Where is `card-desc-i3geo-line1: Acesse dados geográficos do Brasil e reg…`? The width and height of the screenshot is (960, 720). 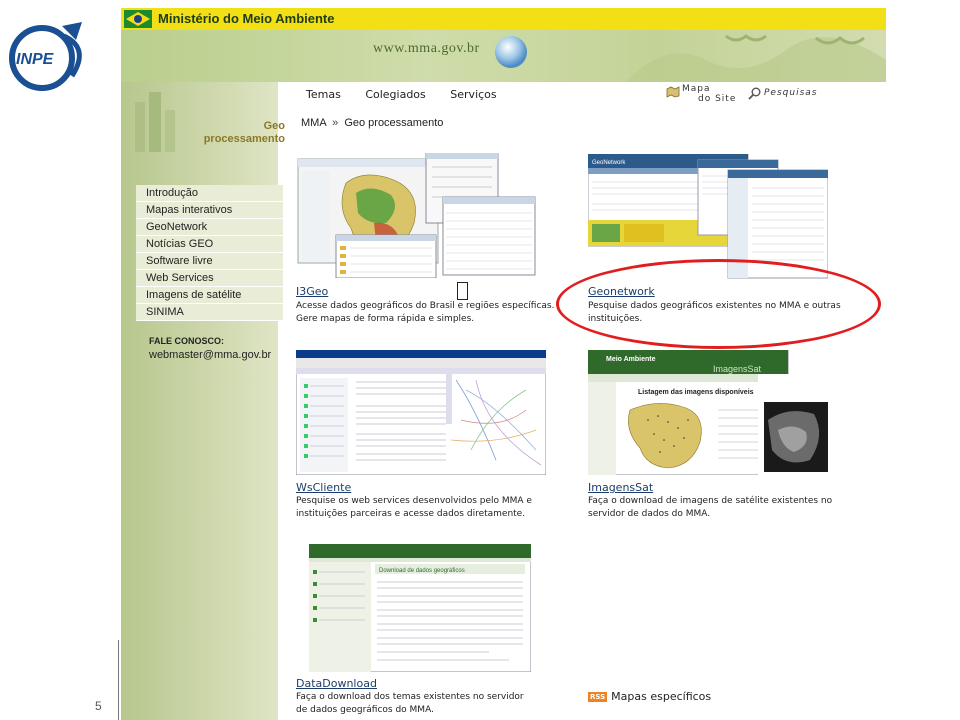 card-desc-i3geo-line1: Acesse dados geográficos do Brasil e reg… is located at coordinates (425, 306).